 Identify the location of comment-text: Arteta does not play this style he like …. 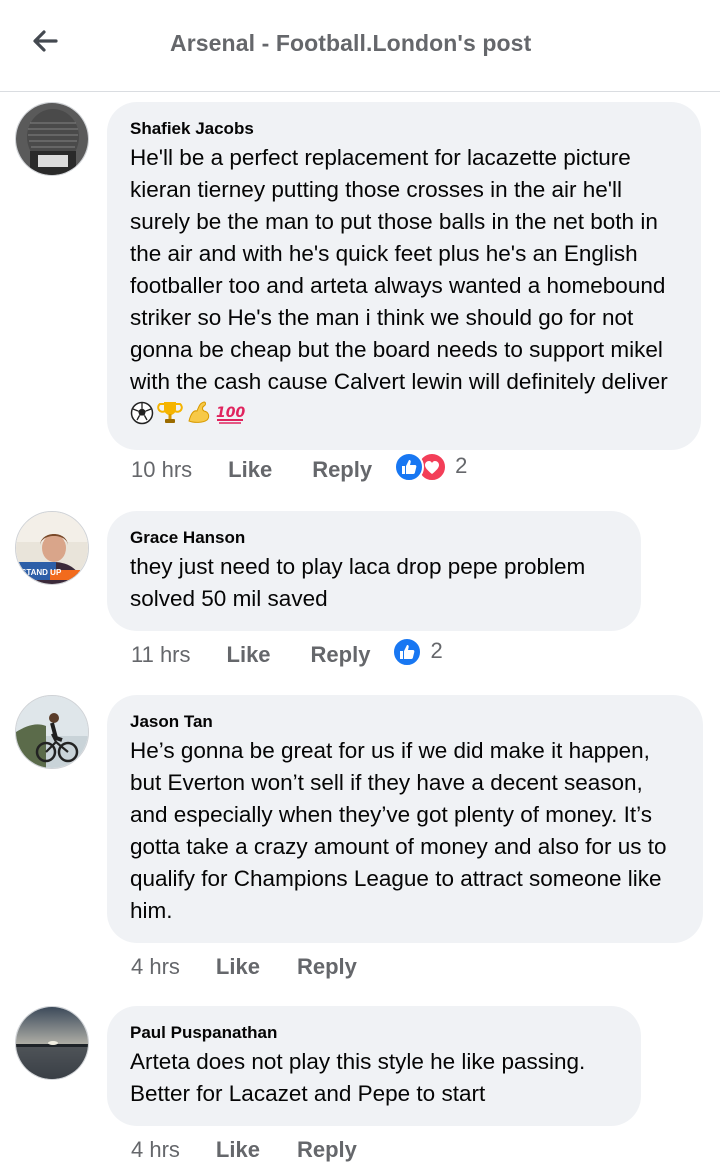
(358, 1077).